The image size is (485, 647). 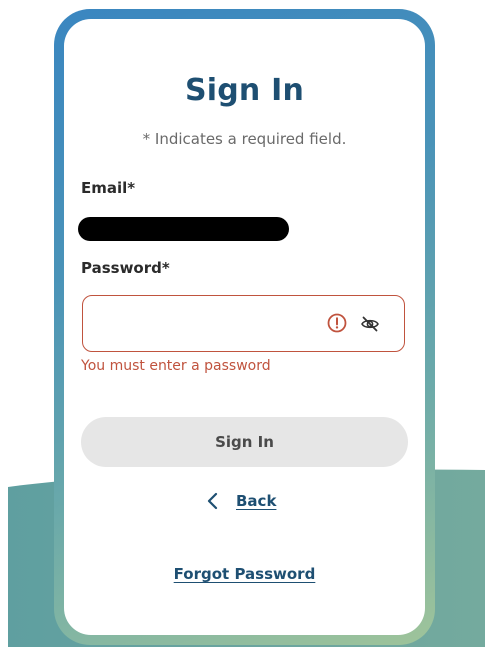 I want to click on email-label: Email*, so click(x=108, y=188).